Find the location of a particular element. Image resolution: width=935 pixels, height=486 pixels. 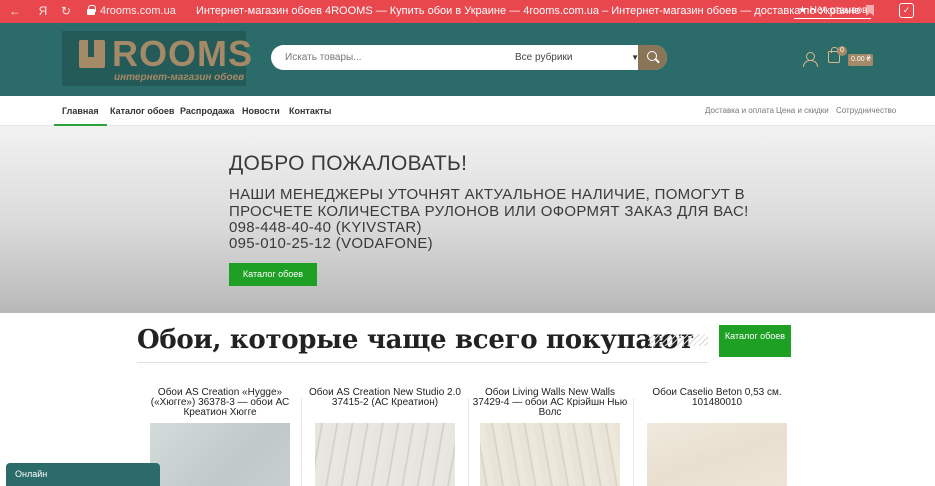

nav-item-catalog: Каталог обоев is located at coordinates (142, 111).